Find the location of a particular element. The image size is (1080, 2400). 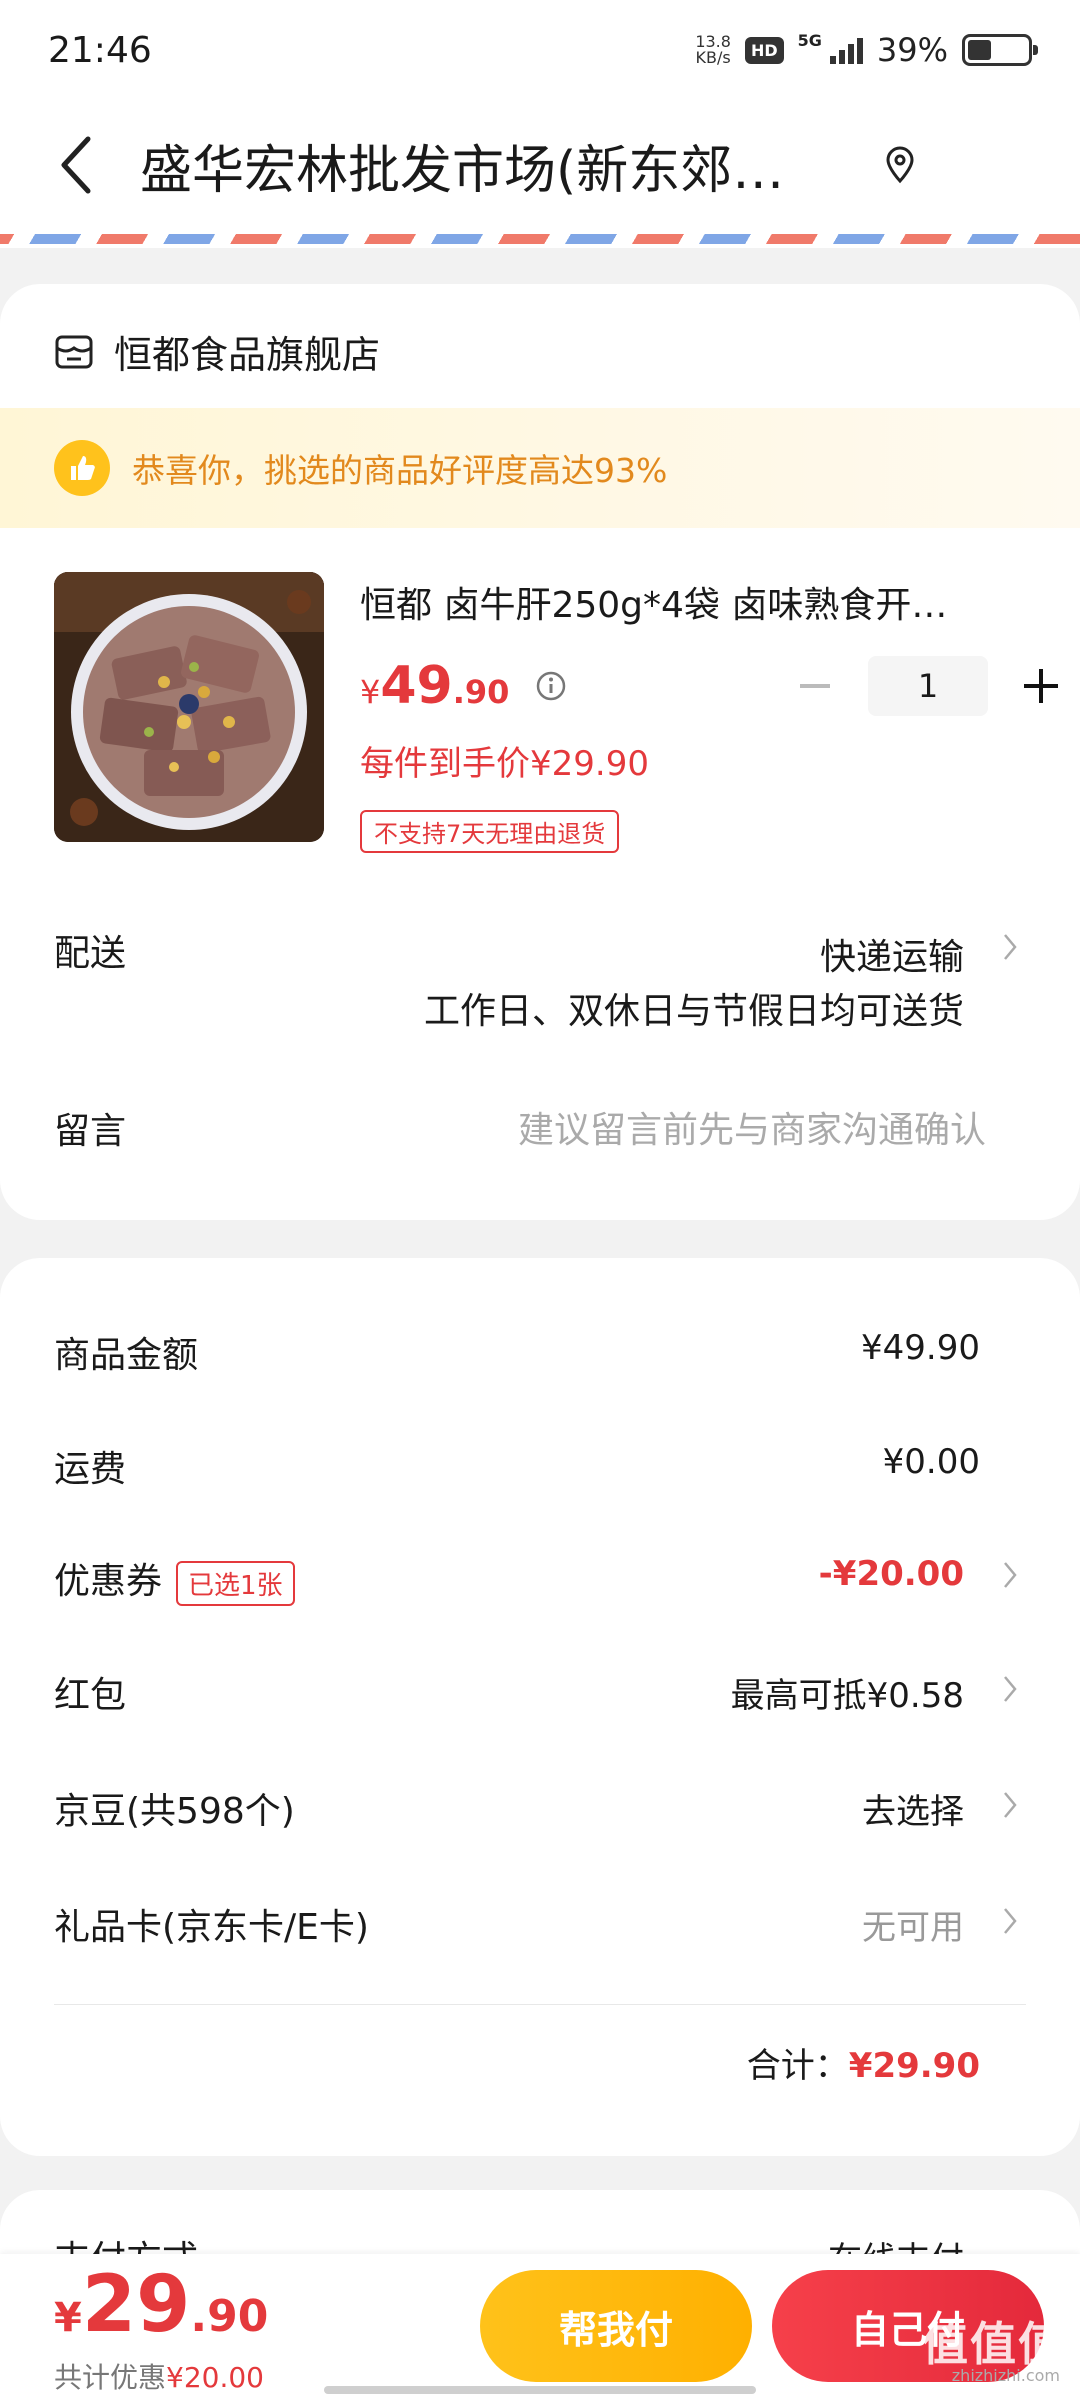

coupon-row: 优惠券 已选1张 is located at coordinates (174, 1579).